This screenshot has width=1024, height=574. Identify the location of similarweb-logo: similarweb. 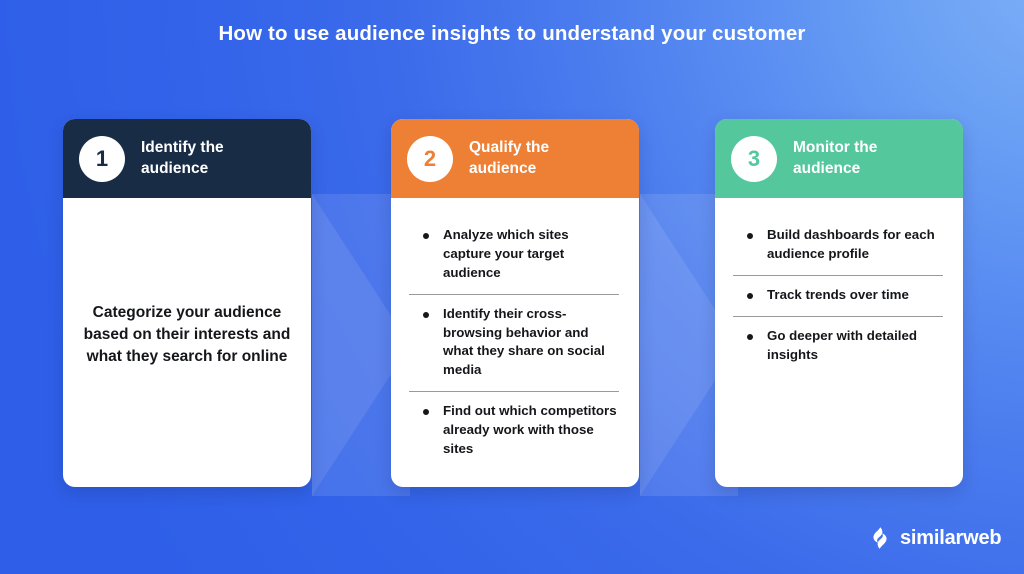
(935, 538).